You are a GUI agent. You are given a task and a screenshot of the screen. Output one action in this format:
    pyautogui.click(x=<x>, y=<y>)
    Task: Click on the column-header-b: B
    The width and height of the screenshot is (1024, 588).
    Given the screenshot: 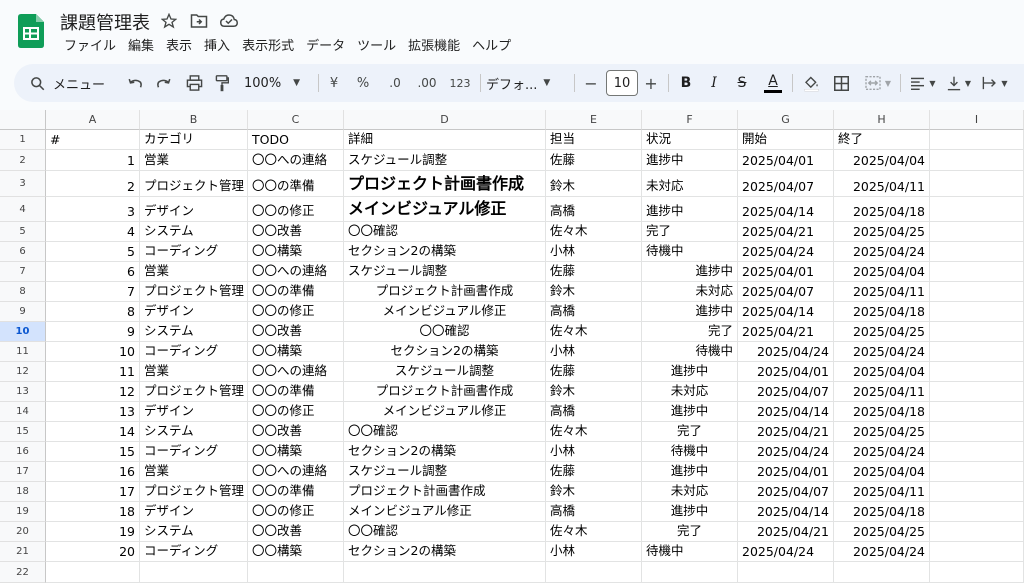 What is the action you would take?
    pyautogui.click(x=194, y=120)
    